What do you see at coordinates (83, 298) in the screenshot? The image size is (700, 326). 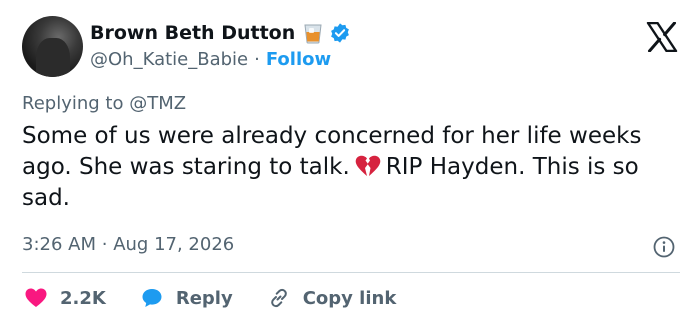 I see `like-count: 2.2K` at bounding box center [83, 298].